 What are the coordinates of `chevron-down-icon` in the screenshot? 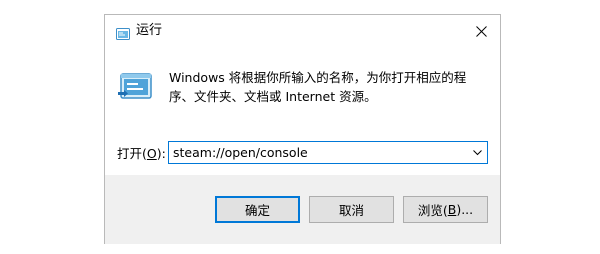 It's located at (477, 152).